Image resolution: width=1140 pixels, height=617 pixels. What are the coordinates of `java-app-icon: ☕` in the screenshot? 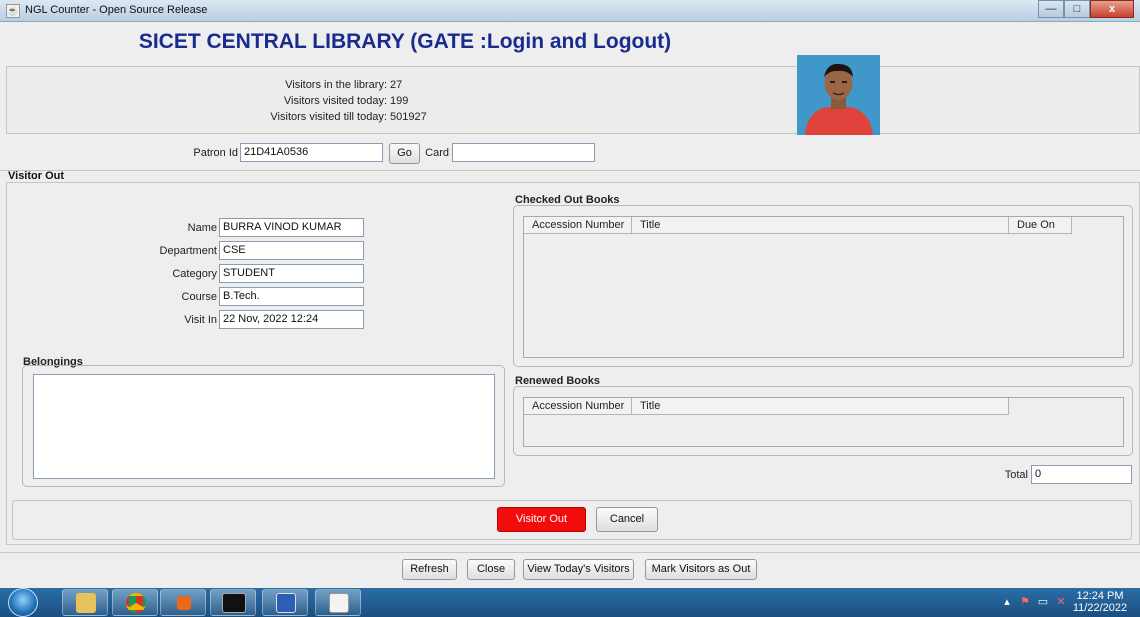 It's located at (13, 11).